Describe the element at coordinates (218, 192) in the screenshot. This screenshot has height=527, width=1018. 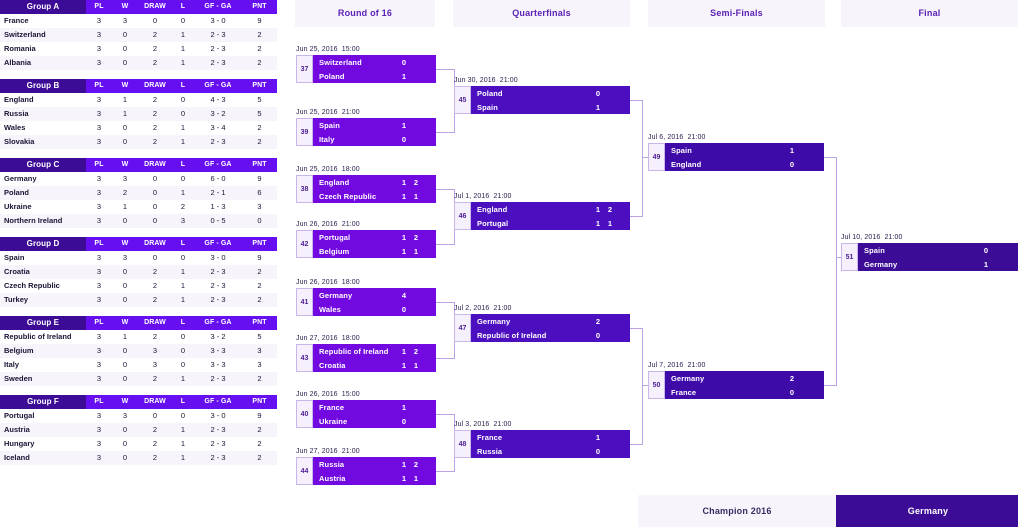
I see `stat-gfga: 2 - 1` at that location.